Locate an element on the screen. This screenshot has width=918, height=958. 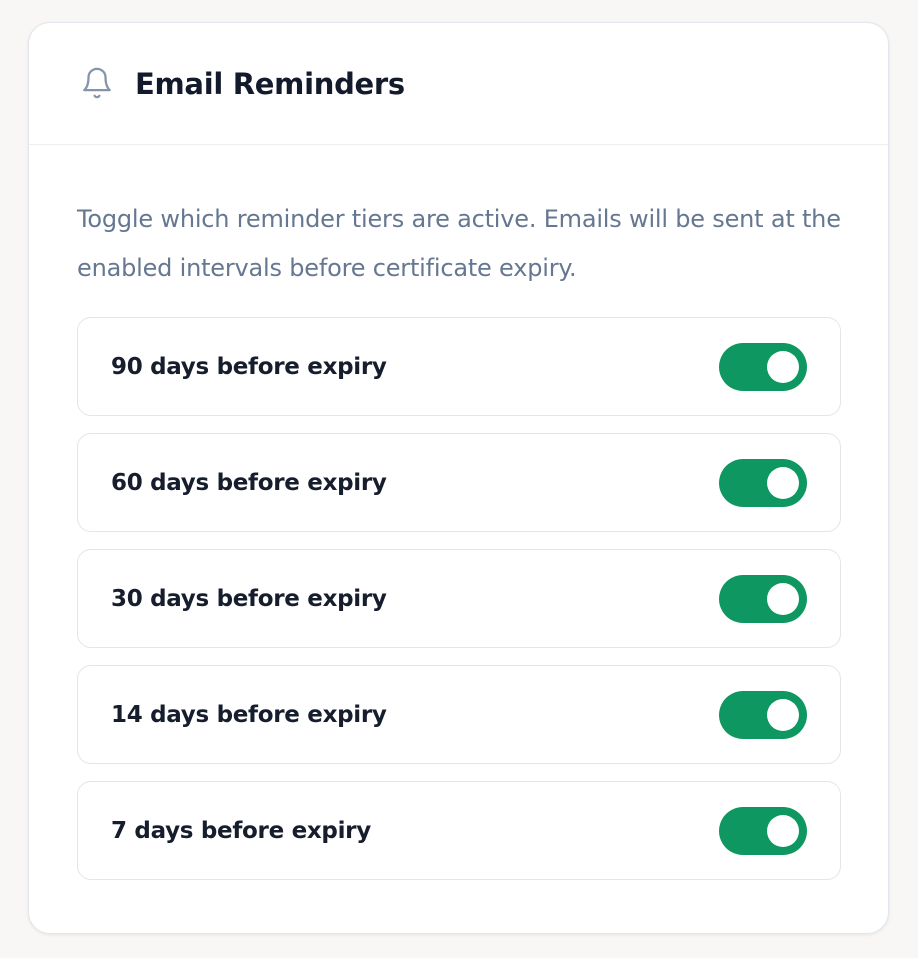
reminder-tier-60-days: 60 days before expiry is located at coordinates (459, 482).